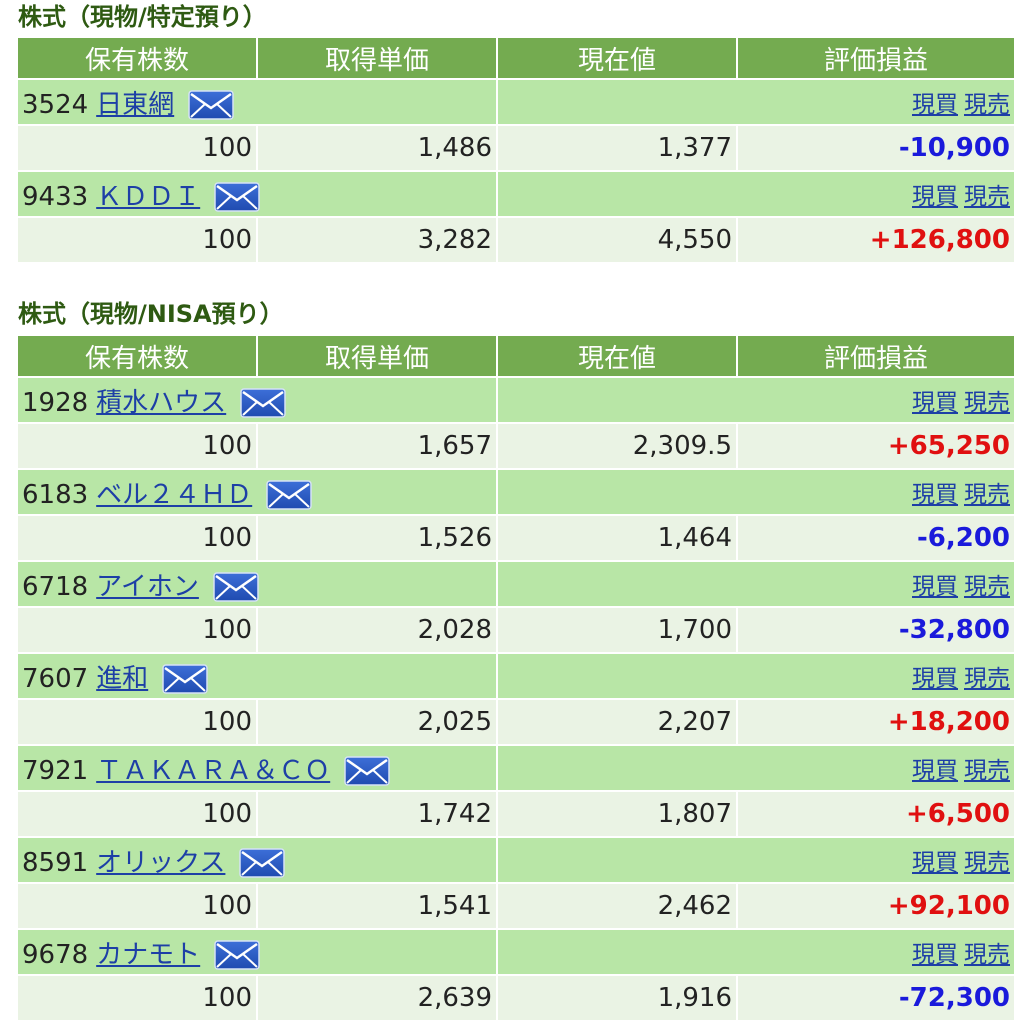 The height and width of the screenshot is (1022, 1024). Describe the element at coordinates (151, 314) in the screenshot. I see `section-title: 株式（現物/NISA預り）` at that location.